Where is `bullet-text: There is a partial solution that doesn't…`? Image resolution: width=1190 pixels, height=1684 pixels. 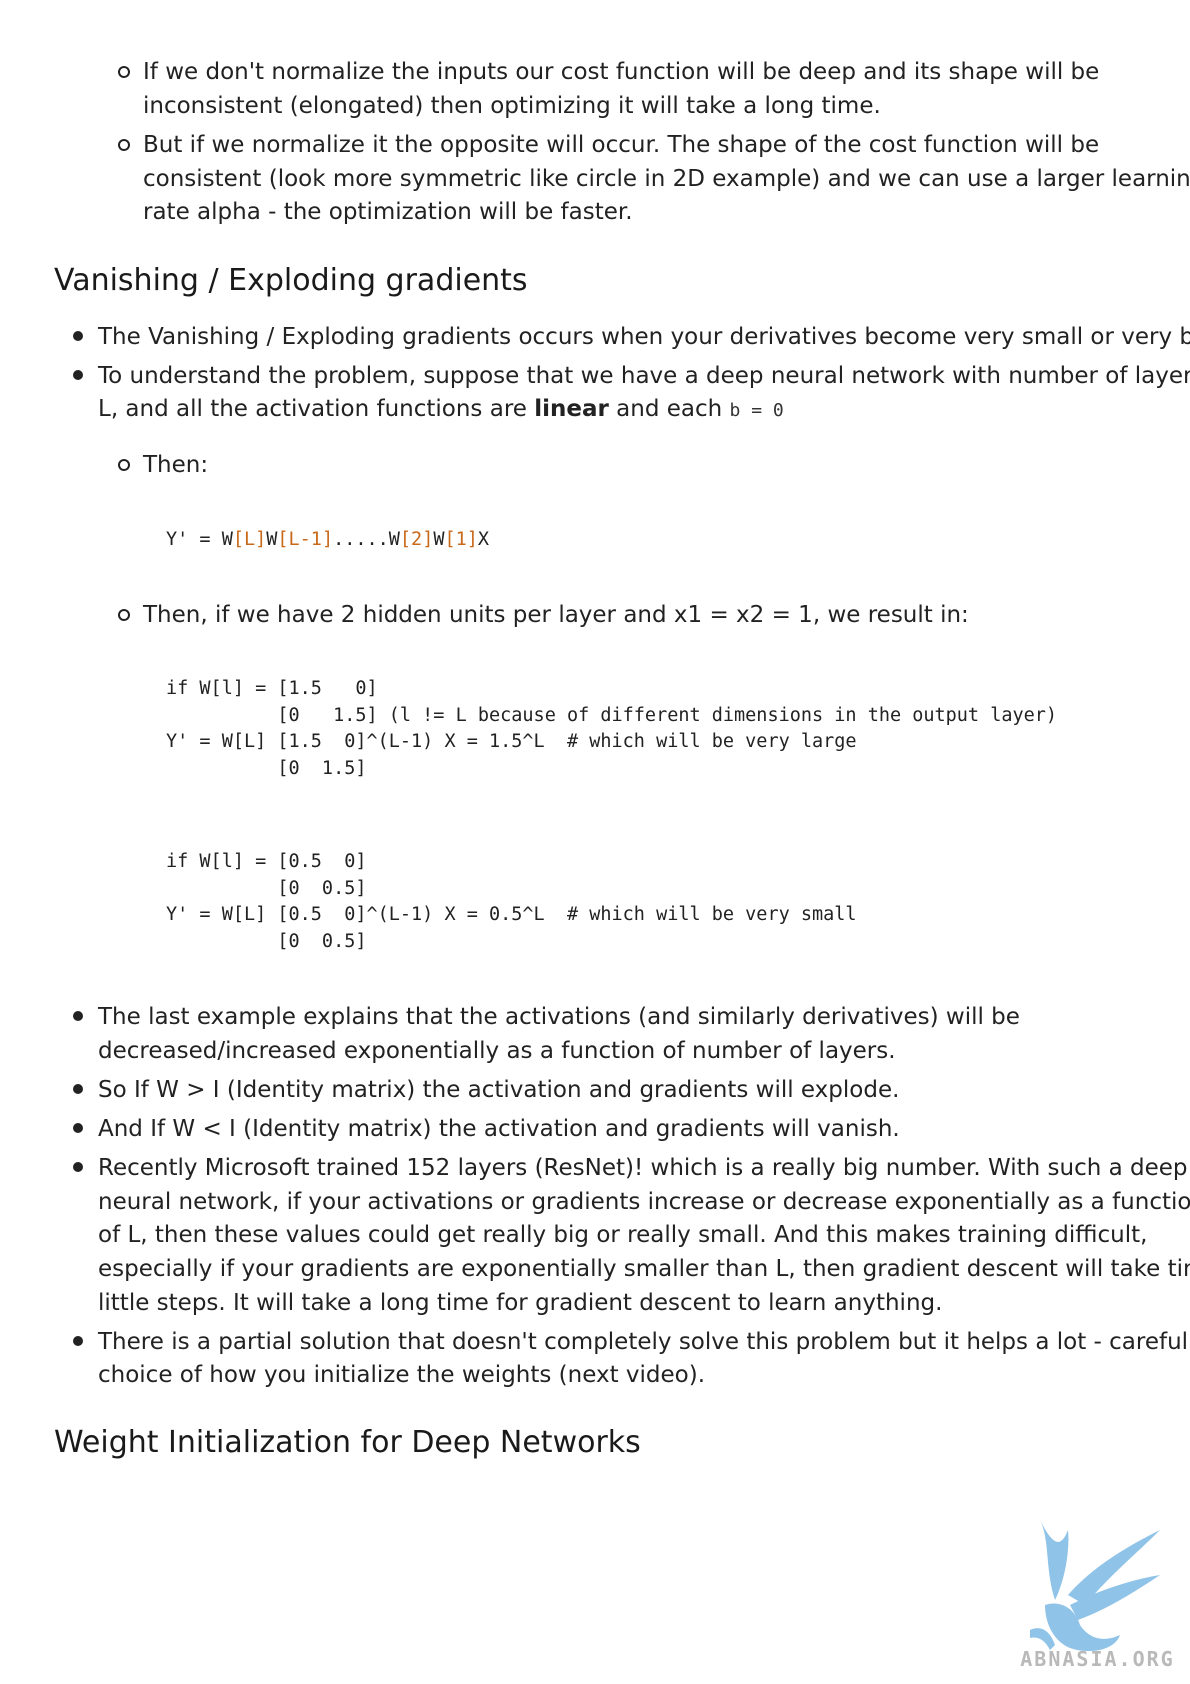 bullet-text: There is a partial solution that doesn't… is located at coordinates (643, 1342).